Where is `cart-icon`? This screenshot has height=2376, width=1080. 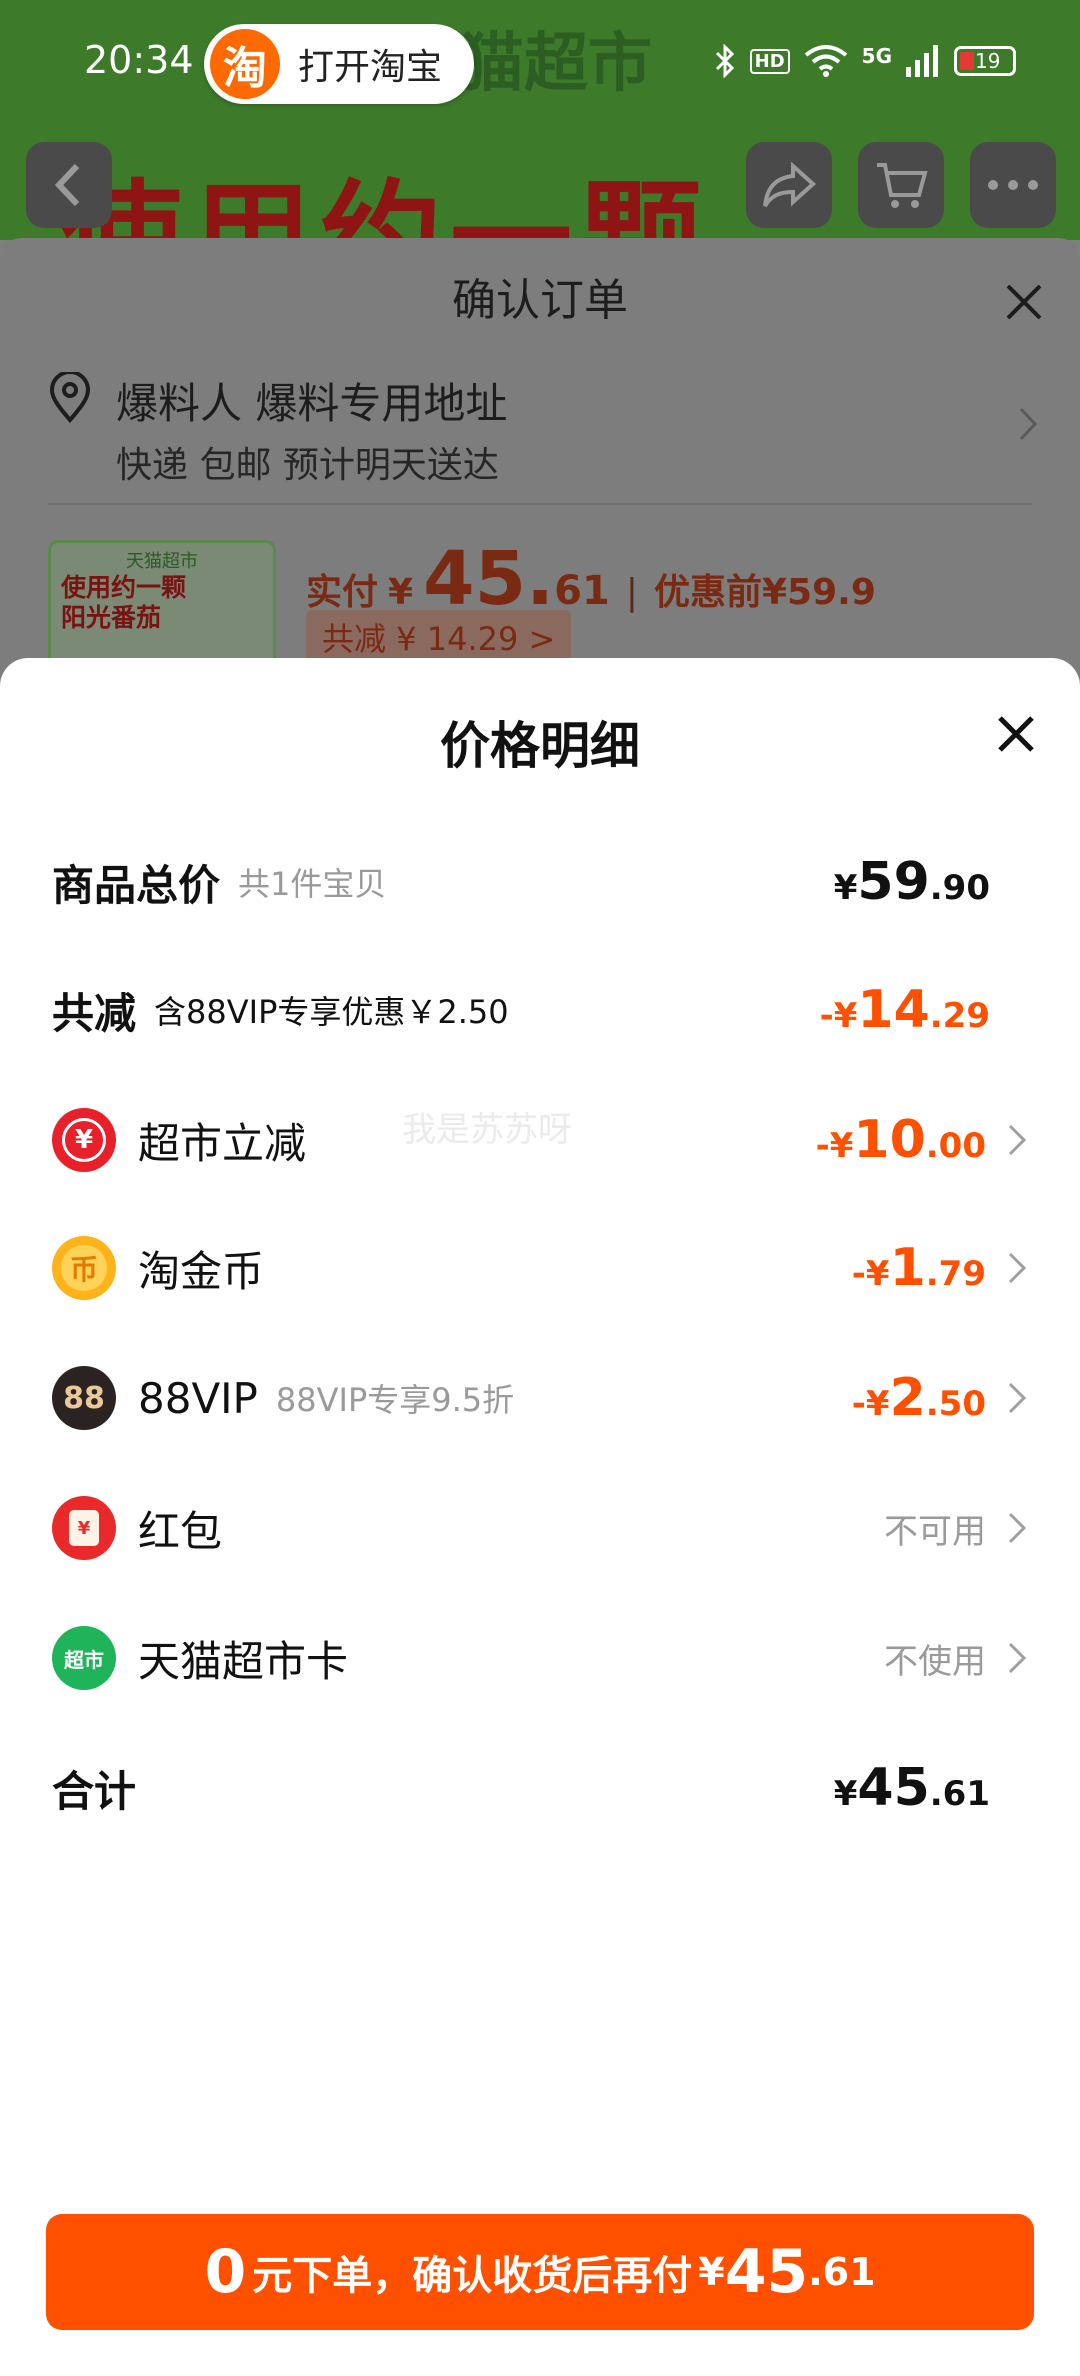
cart-icon is located at coordinates (902, 185).